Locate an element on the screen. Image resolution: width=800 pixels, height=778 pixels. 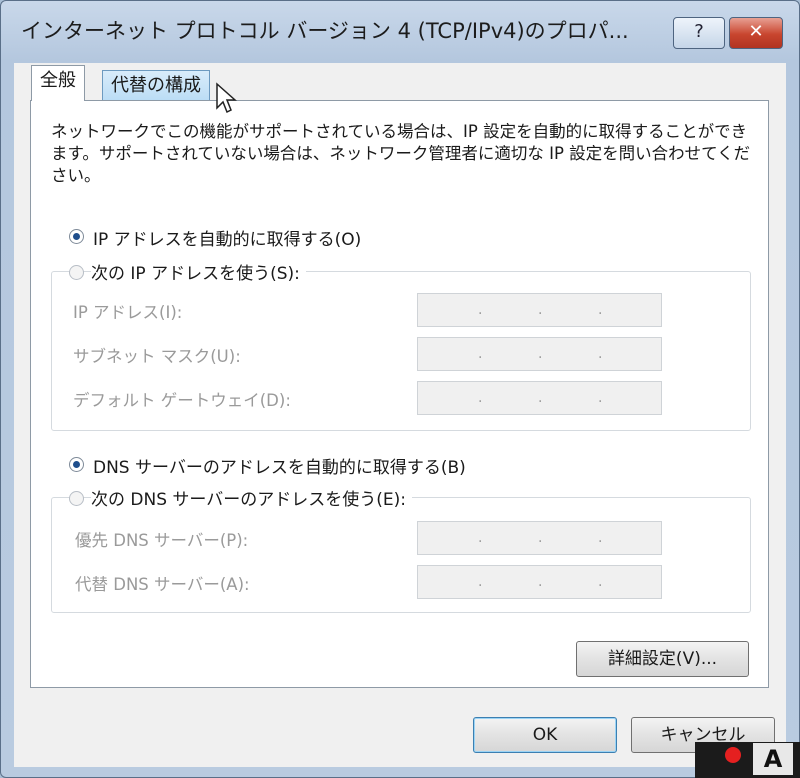
ip-manual-radio is located at coordinates (76, 272).